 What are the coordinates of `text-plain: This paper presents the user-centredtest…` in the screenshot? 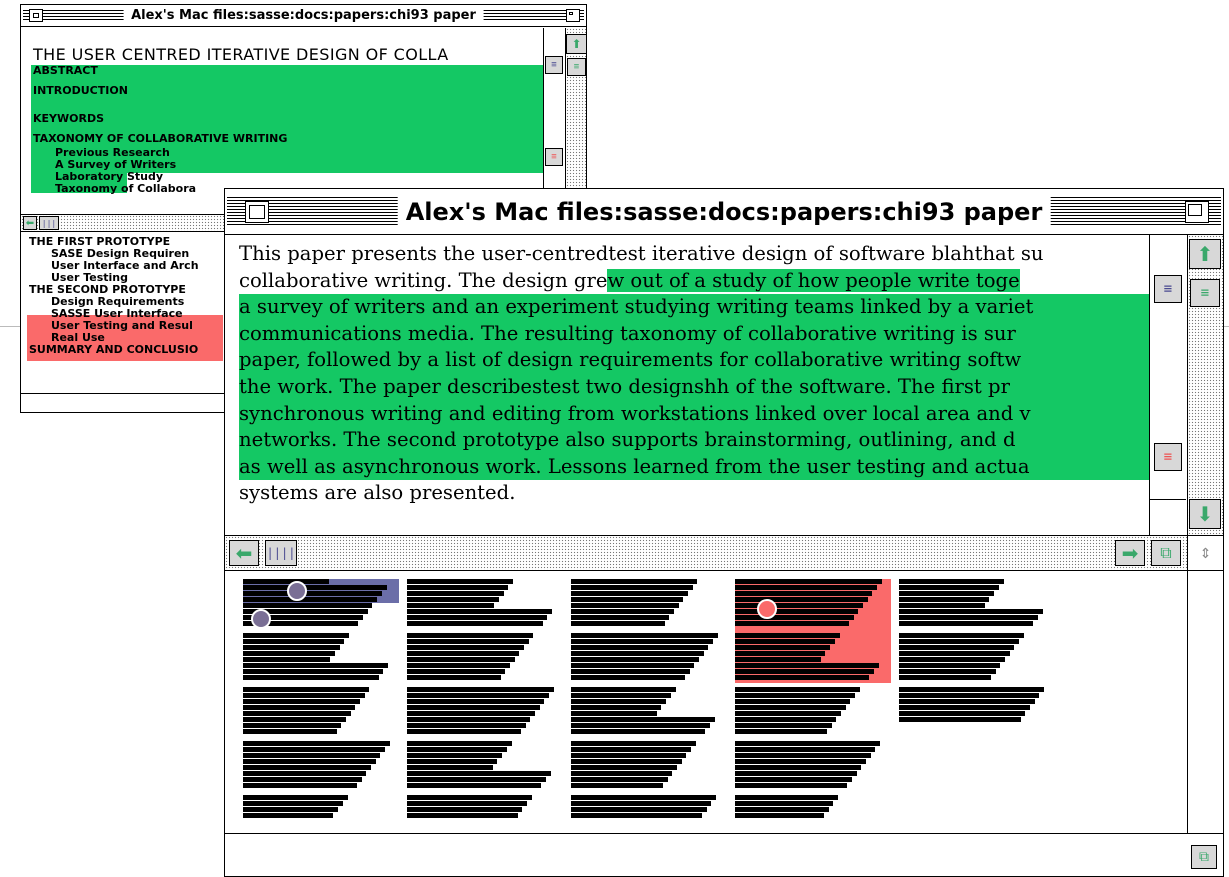 It's located at (641, 253).